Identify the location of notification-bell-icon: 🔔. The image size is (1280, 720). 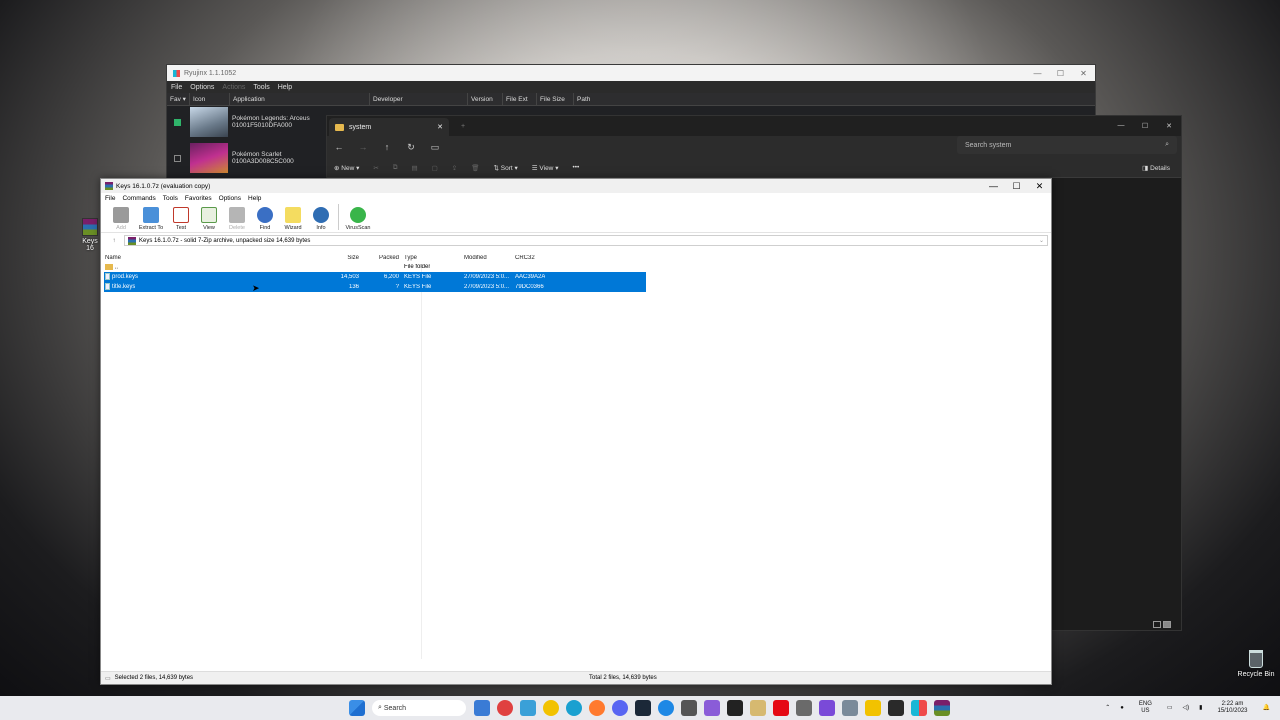
(1266, 708).